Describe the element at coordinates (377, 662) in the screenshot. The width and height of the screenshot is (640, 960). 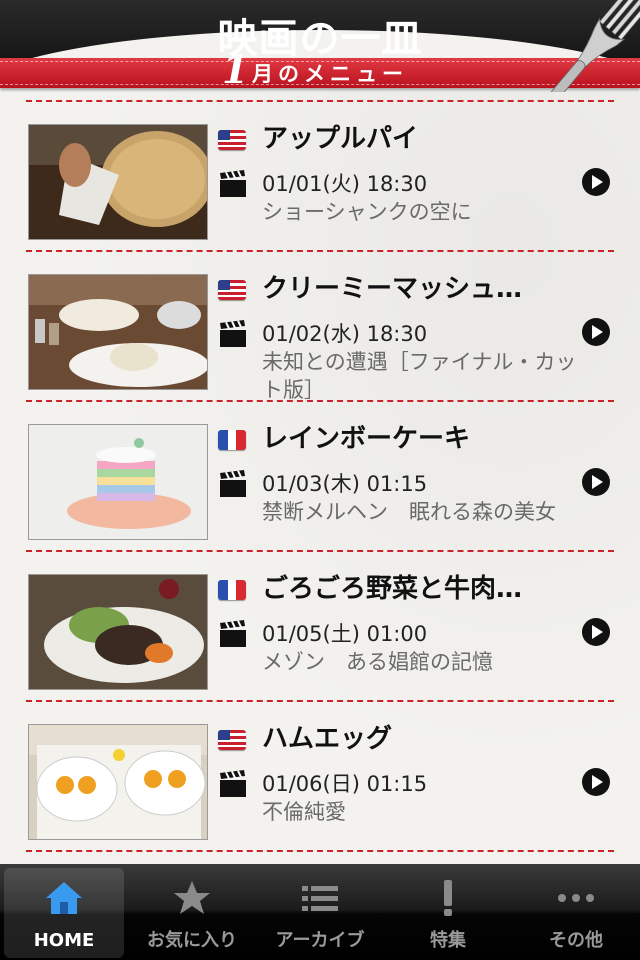
I see `movie-title: メゾン ある娼館の記憶` at that location.